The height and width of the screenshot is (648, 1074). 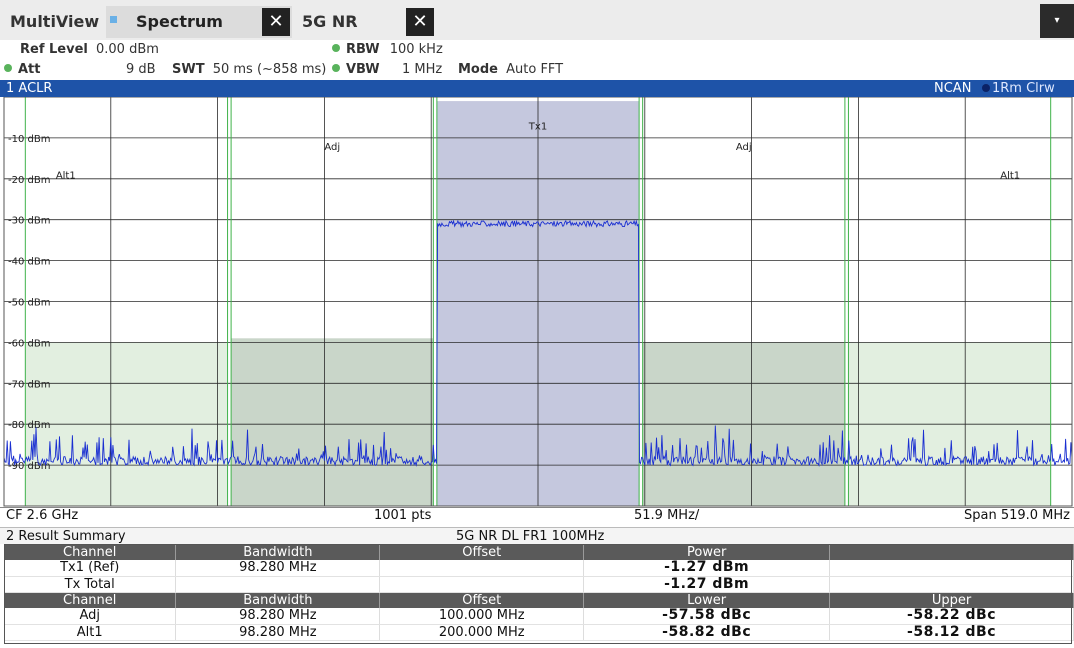 I want to click on center-frequency: CF 2.6 GHz, so click(x=42, y=516).